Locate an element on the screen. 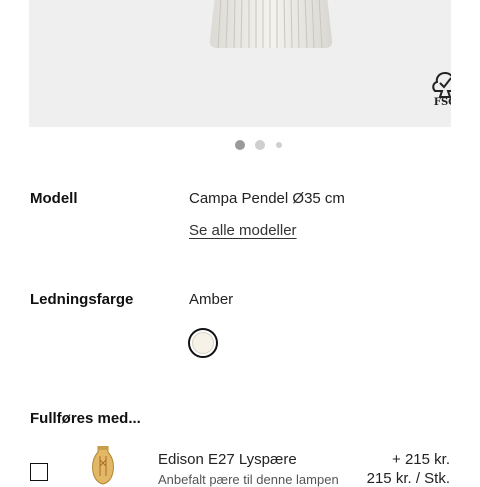 This screenshot has width=480, height=487. addon-name: Edison E27 Lyspære is located at coordinates (227, 459).